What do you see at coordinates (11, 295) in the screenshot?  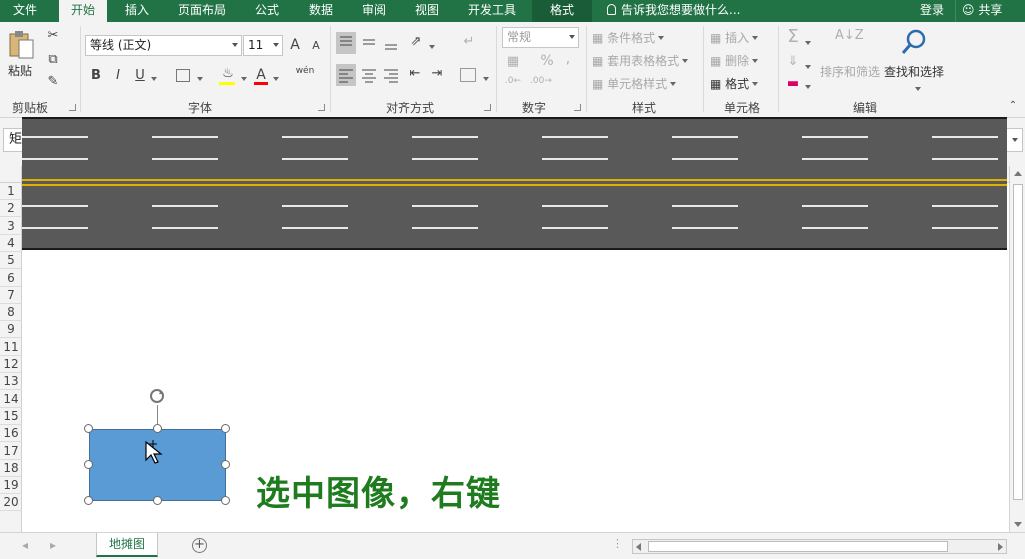 I see `row-header: 7` at bounding box center [11, 295].